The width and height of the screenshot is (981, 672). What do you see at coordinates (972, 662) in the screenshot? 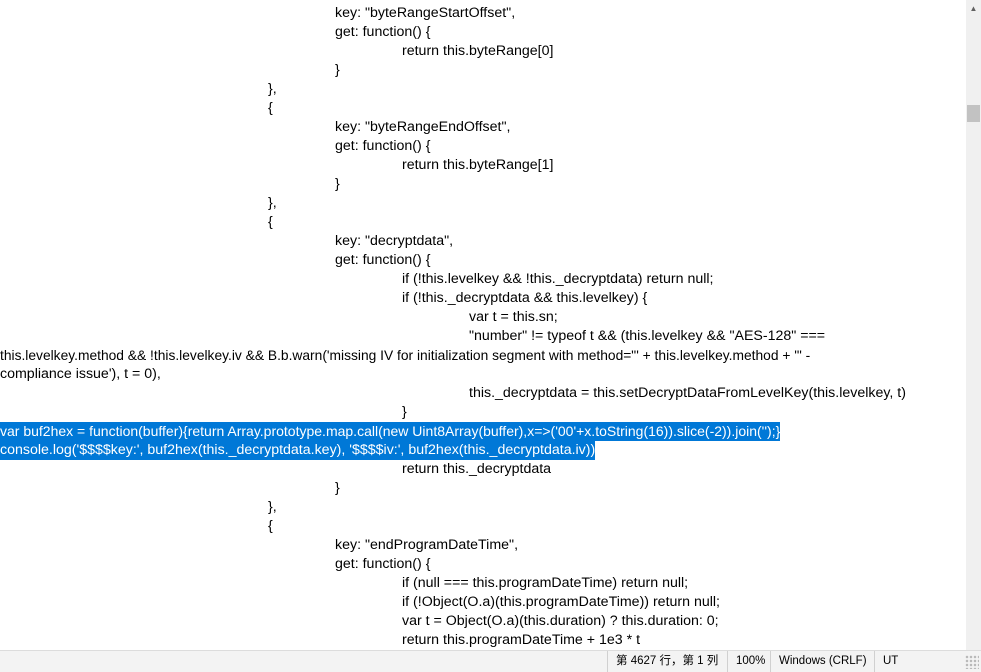
I see `resize-grip-icon` at bounding box center [972, 662].